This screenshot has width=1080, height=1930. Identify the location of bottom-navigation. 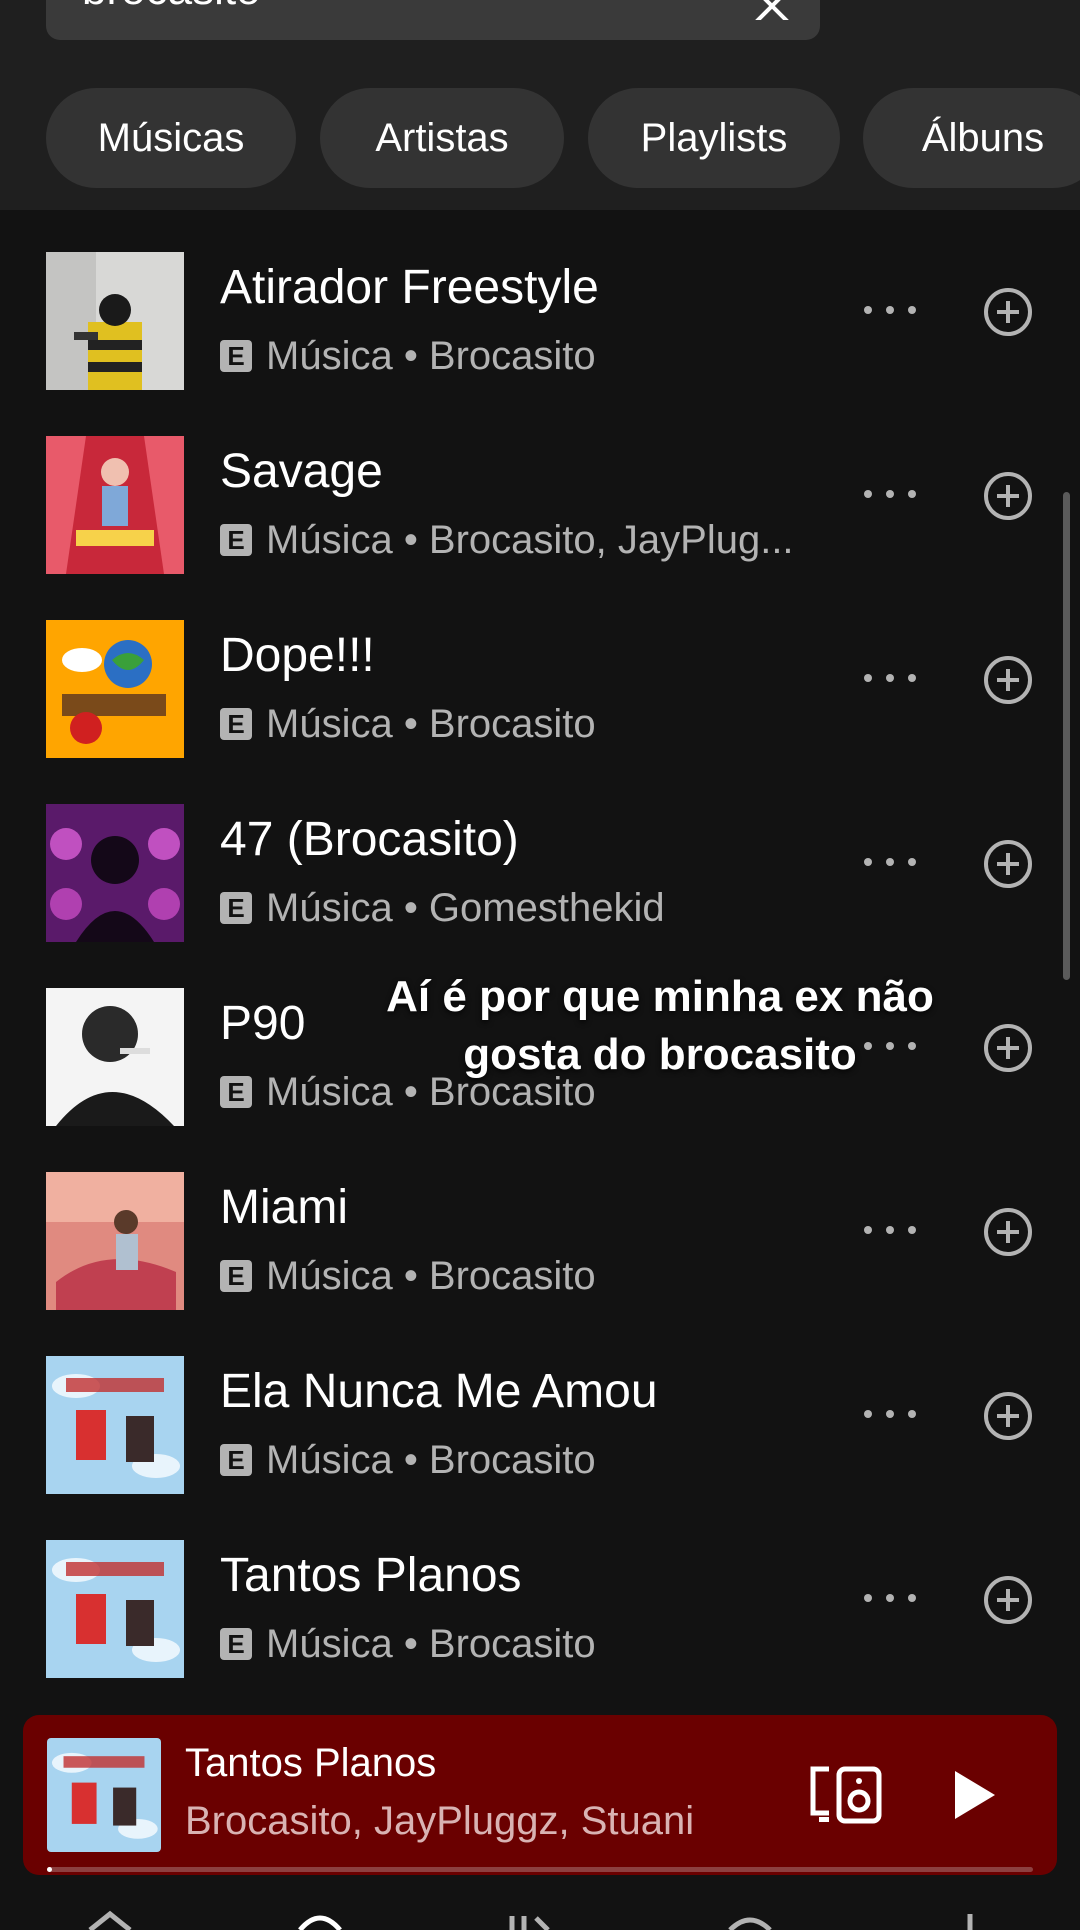
(540, 1911).